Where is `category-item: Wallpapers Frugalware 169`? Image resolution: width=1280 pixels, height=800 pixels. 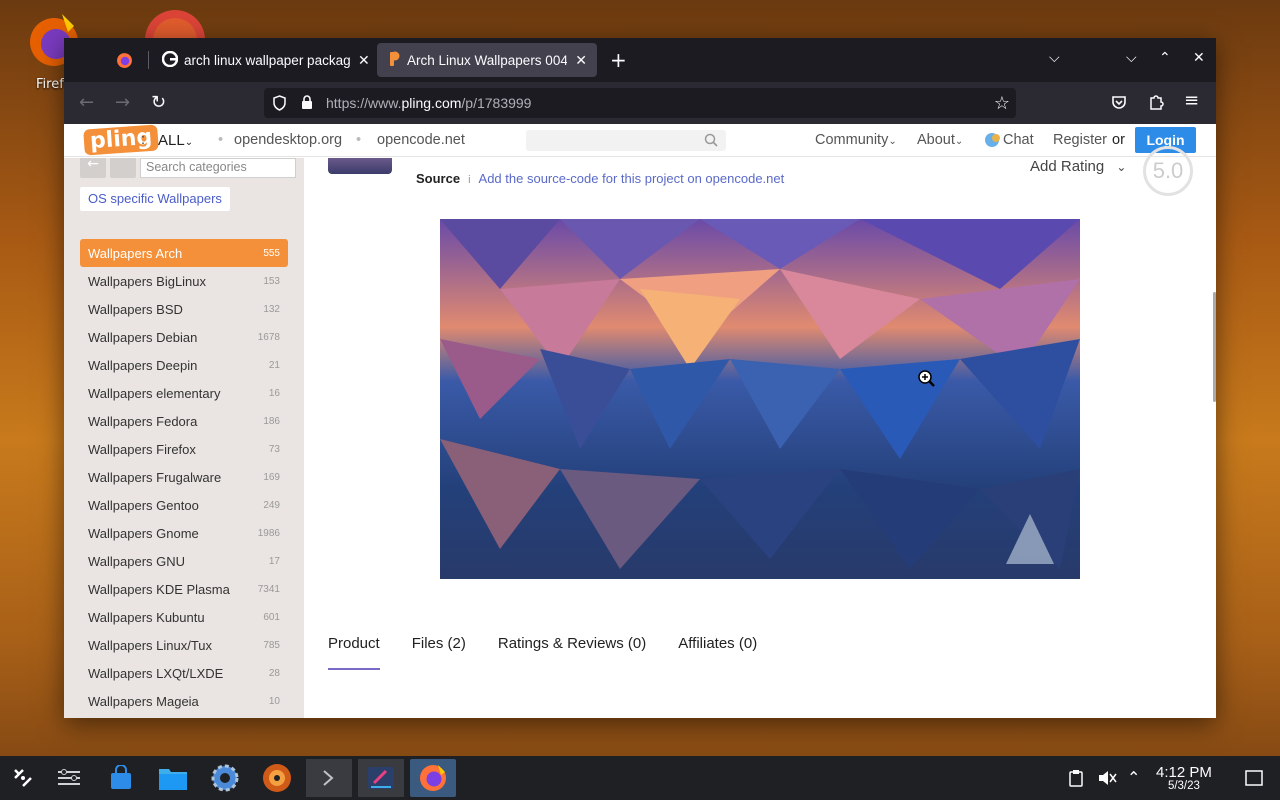 category-item: Wallpapers Frugalware 169 is located at coordinates (184, 477).